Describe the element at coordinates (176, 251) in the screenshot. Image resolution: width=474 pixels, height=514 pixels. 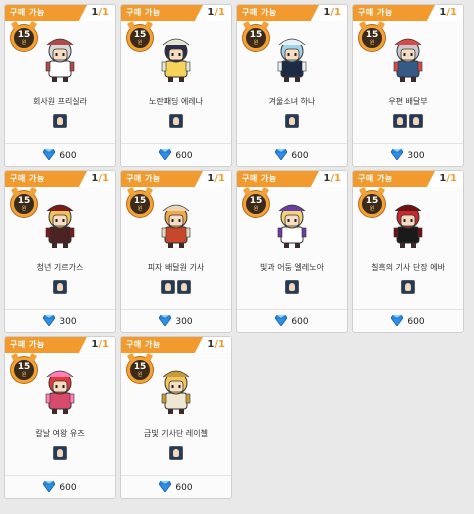
I see `product-card: 구매 가능 1/1 15 원 피자 배달원 기사 300` at that location.